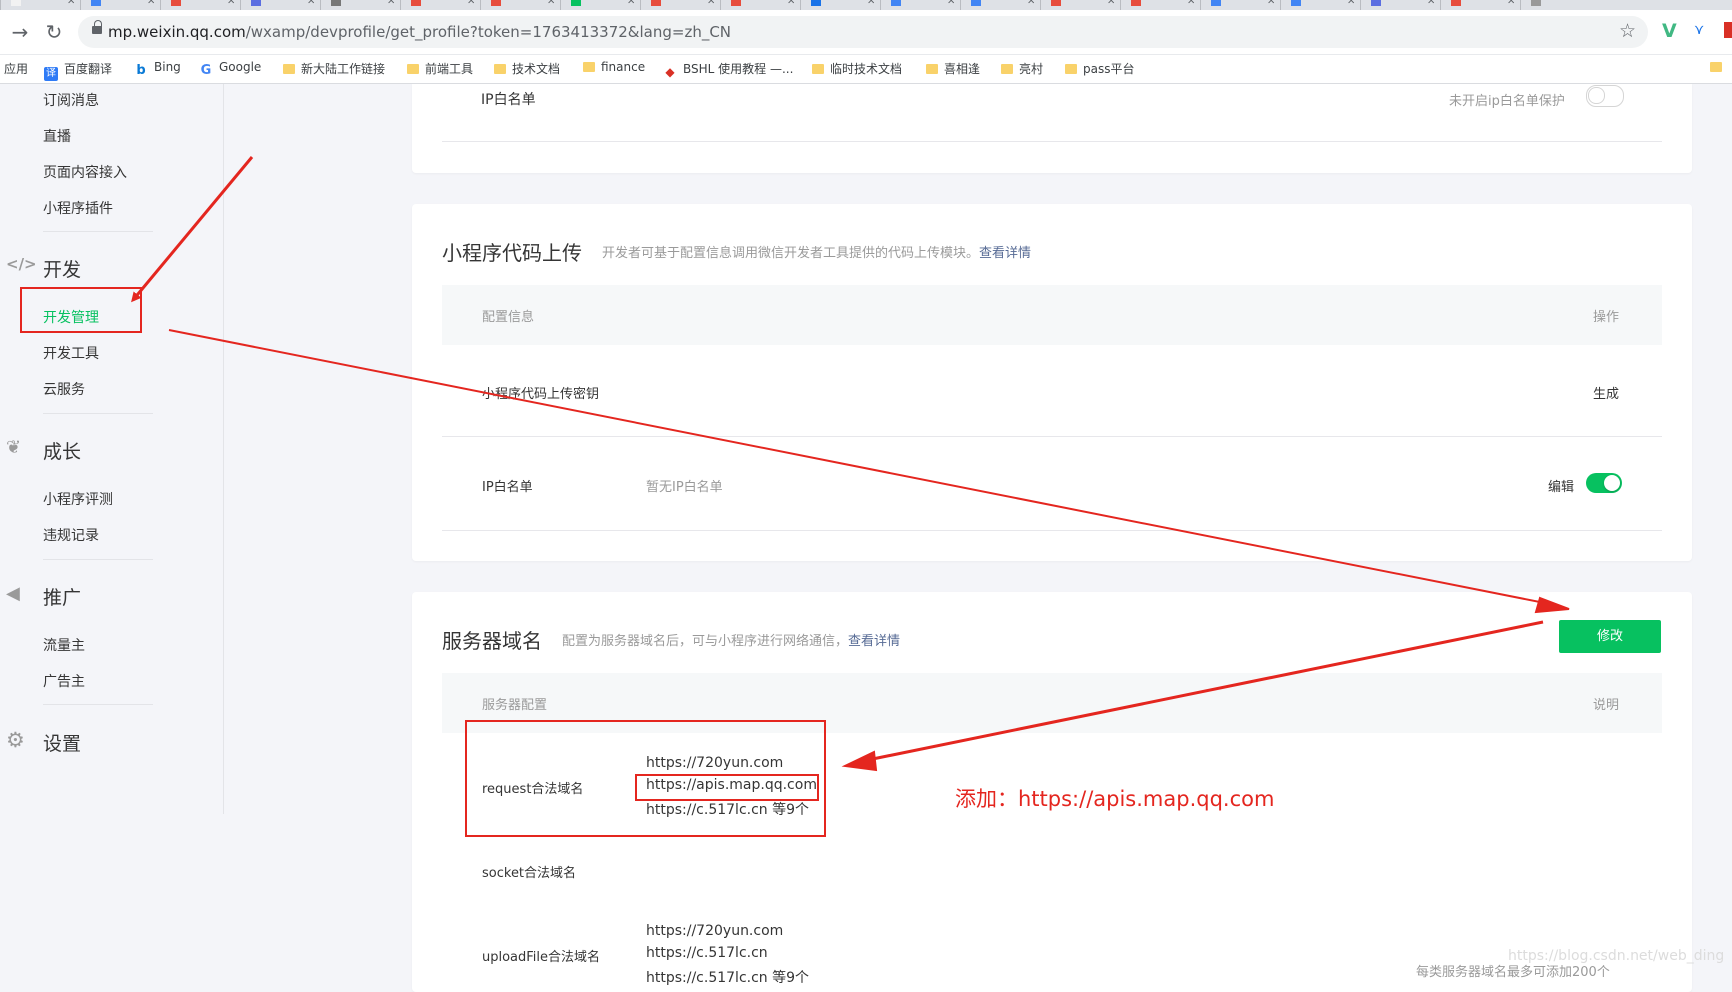 This screenshot has height=992, width=1732. I want to click on sidebar-section-promo: 推广, so click(62, 596).